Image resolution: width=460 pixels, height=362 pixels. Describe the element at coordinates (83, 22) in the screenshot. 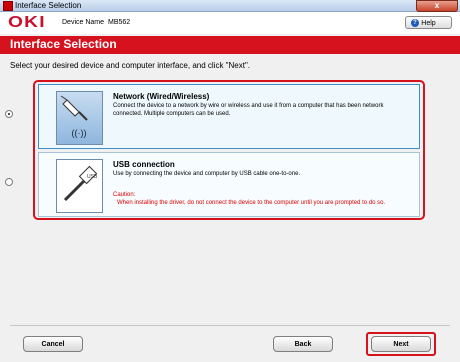

I see `device-name-label: Device Name` at that location.